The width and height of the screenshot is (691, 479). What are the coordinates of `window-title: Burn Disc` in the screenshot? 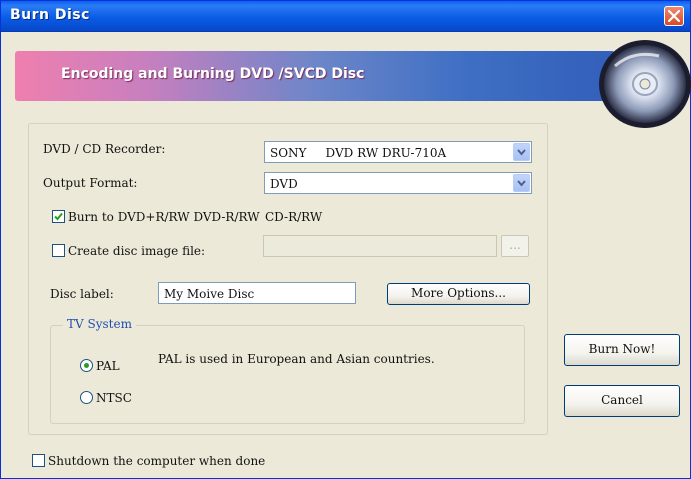 It's located at (50, 15).